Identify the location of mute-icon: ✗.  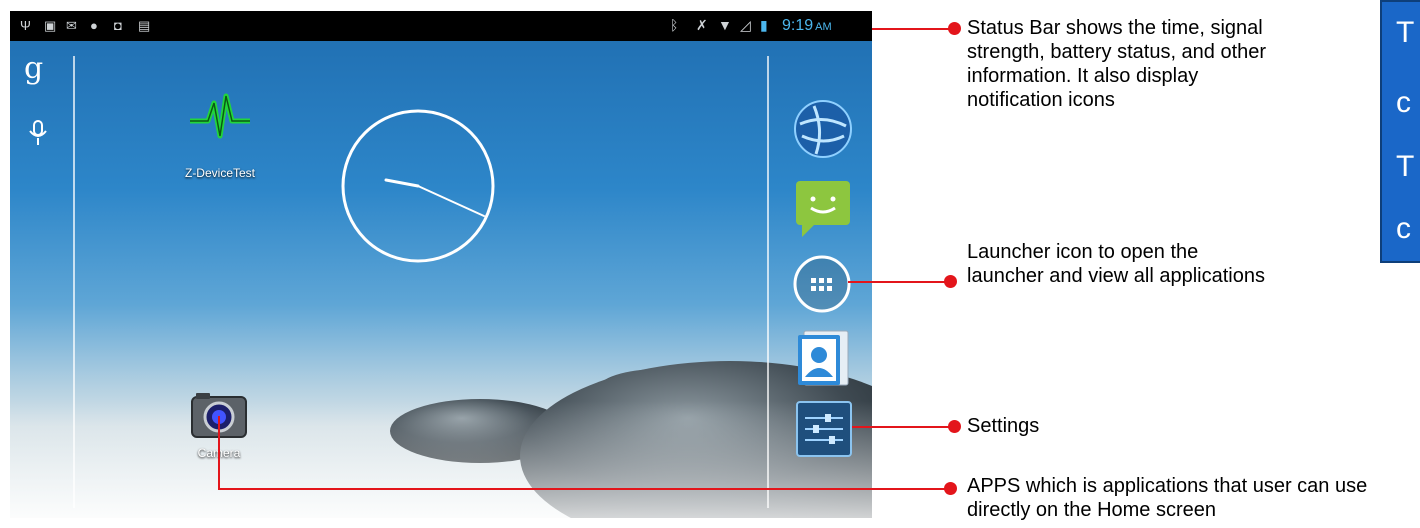
(702, 25).